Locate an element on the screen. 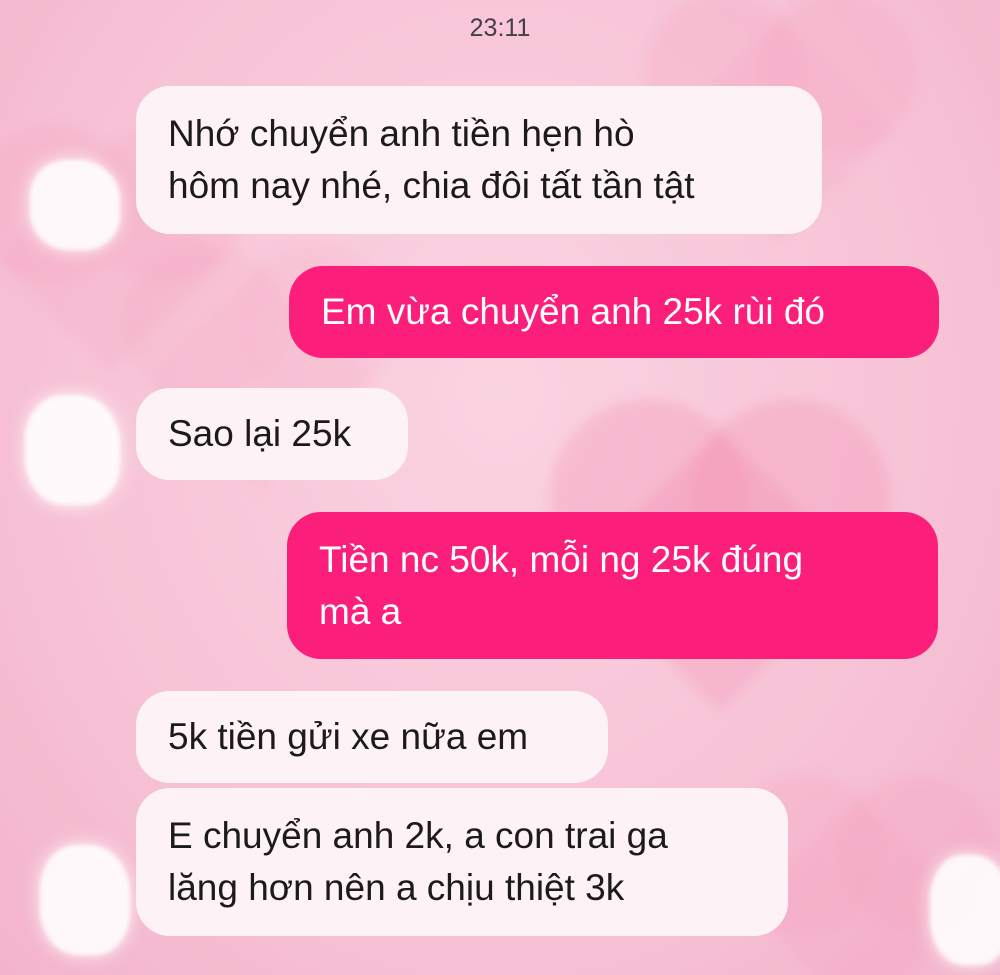  message-text: Em vừa chuyển anh 25k rùi đó is located at coordinates (573, 311).